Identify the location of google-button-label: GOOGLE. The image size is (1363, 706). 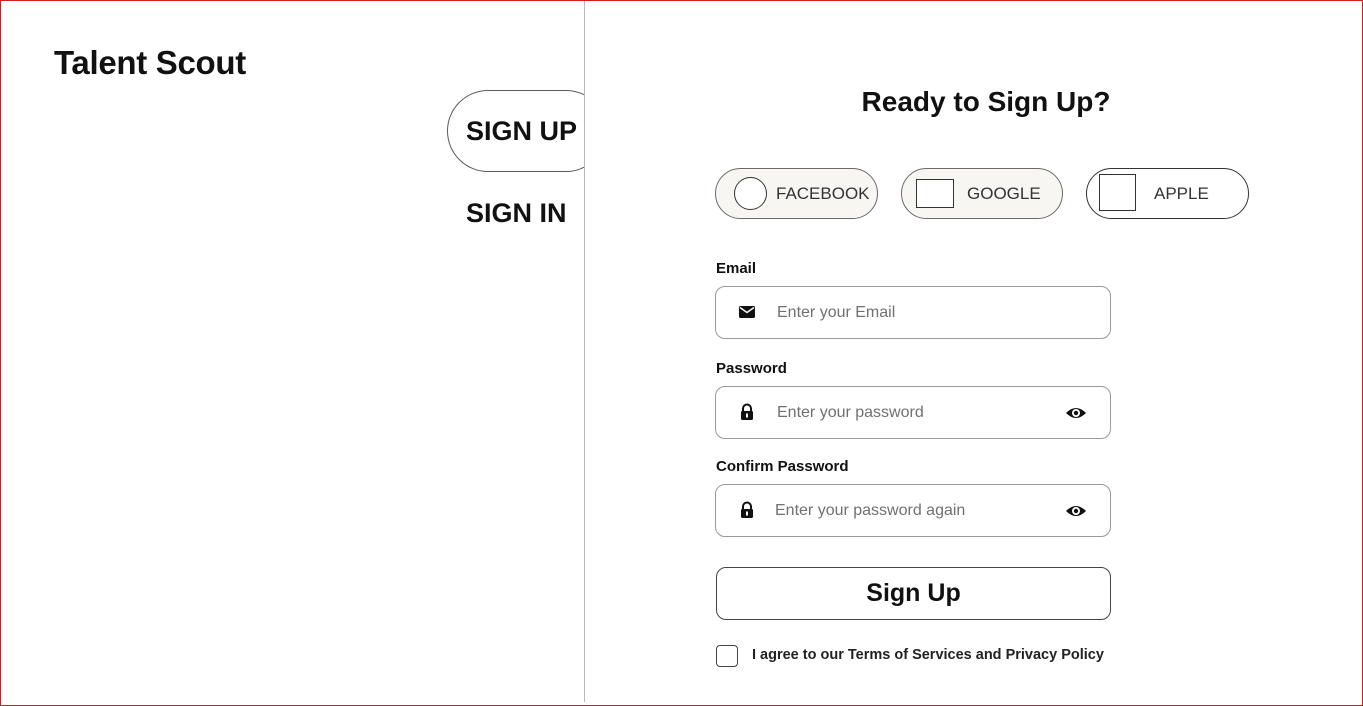
(1004, 193).